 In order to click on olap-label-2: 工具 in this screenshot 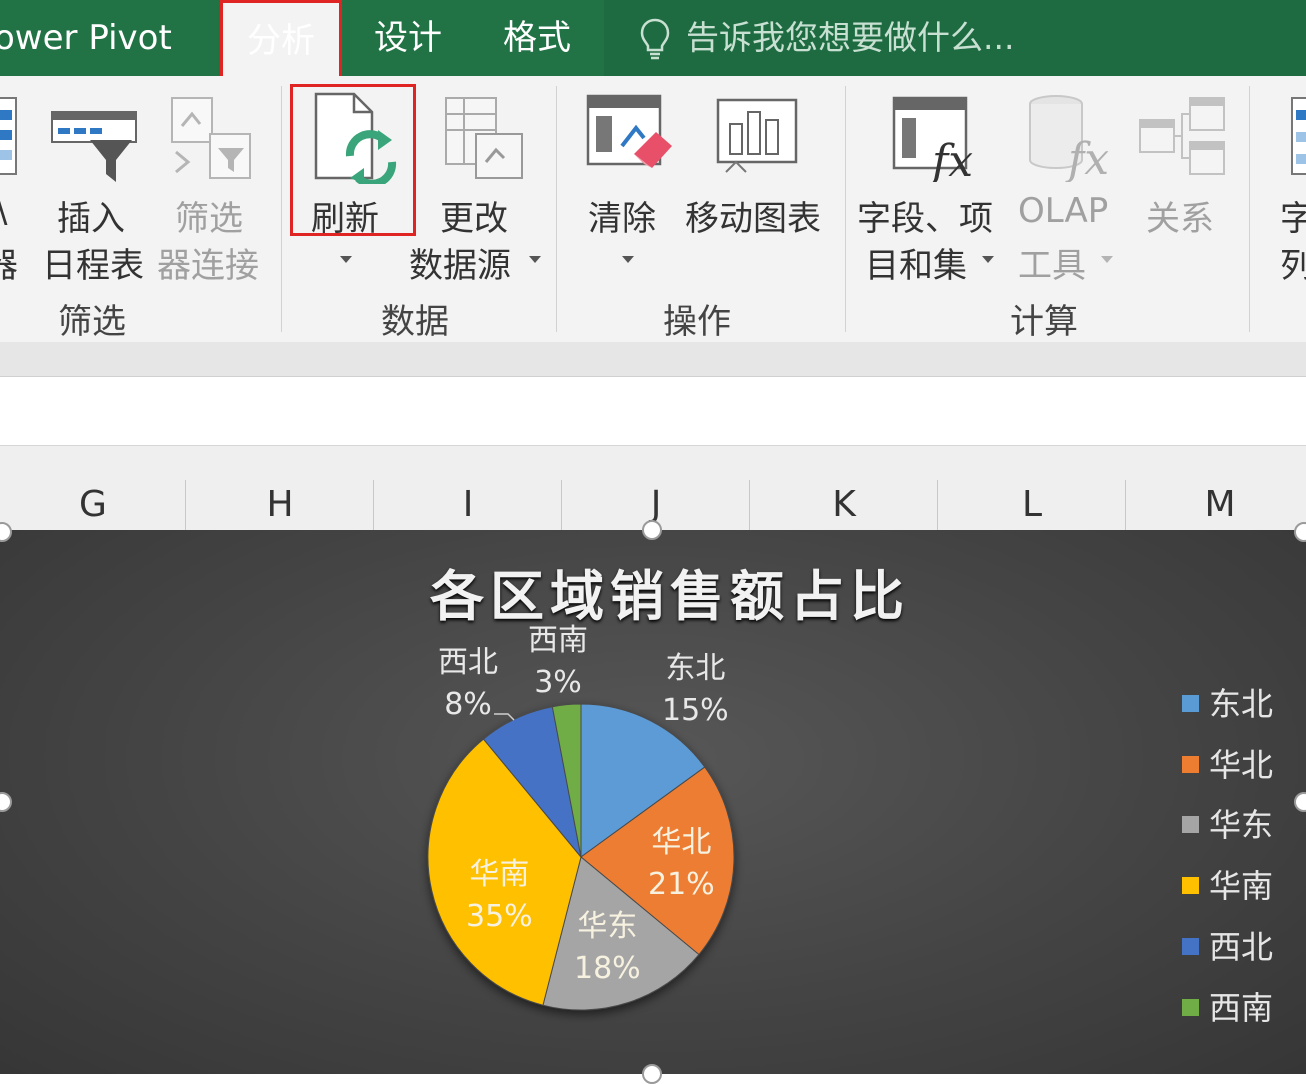, I will do `click(1052, 266)`.